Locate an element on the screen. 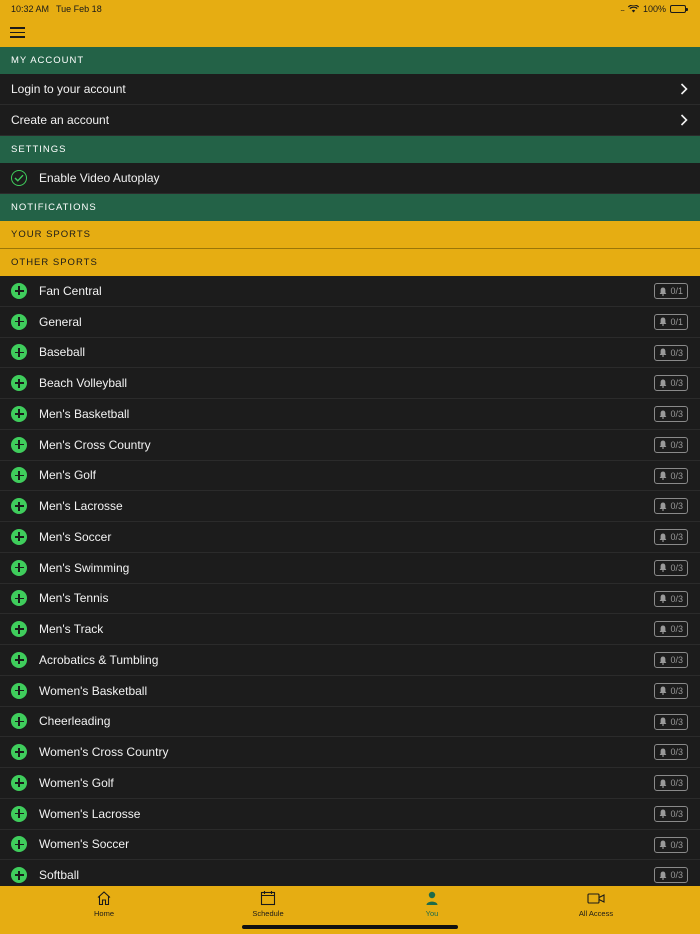 This screenshot has width=700, height=934. sport-name: Men's Swimming is located at coordinates (84, 567).